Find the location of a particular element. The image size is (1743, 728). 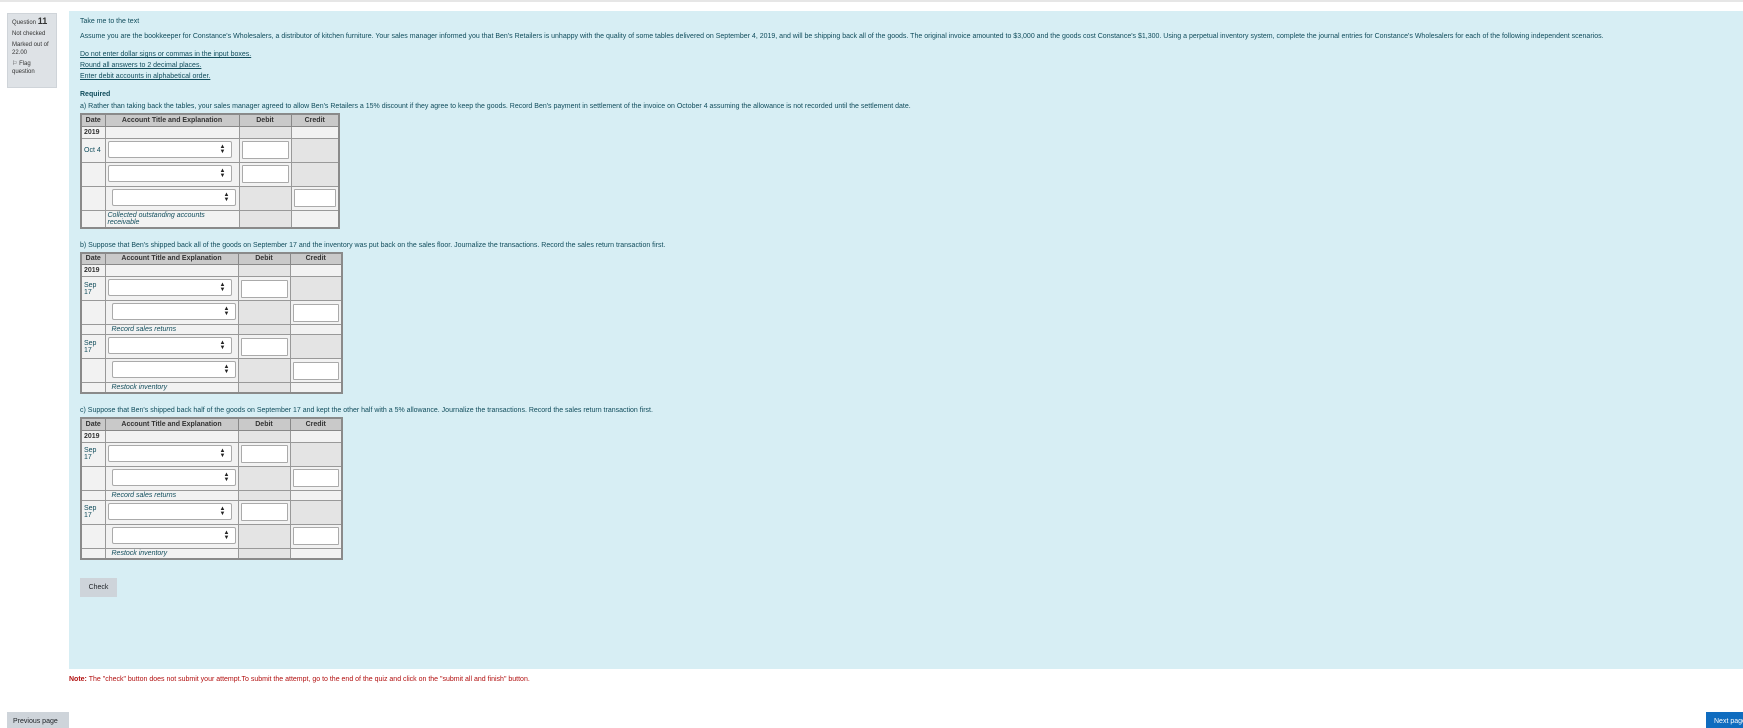

take-me-to-text-link: Take me to the text is located at coordinates (906, 21).